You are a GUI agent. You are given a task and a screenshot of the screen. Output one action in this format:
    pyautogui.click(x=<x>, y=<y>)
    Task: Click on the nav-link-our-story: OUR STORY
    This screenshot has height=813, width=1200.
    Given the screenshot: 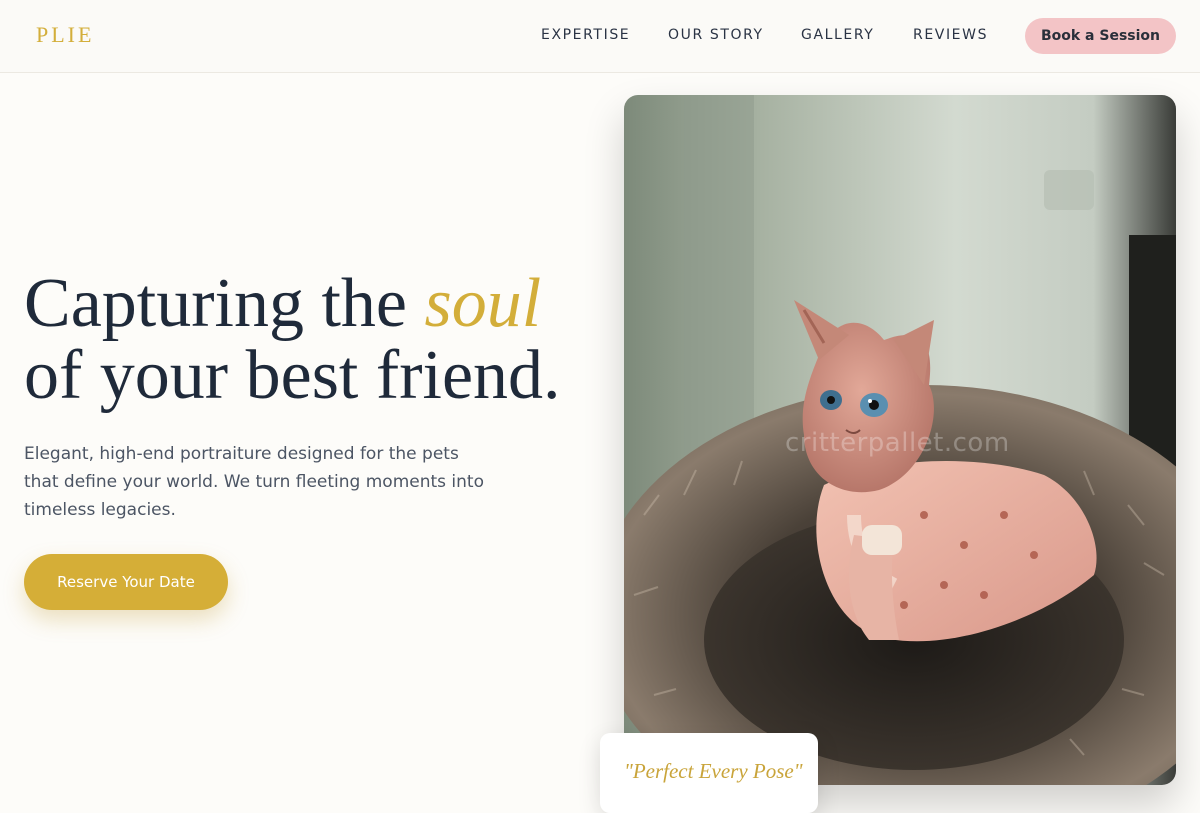 What is the action you would take?
    pyautogui.click(x=716, y=35)
    